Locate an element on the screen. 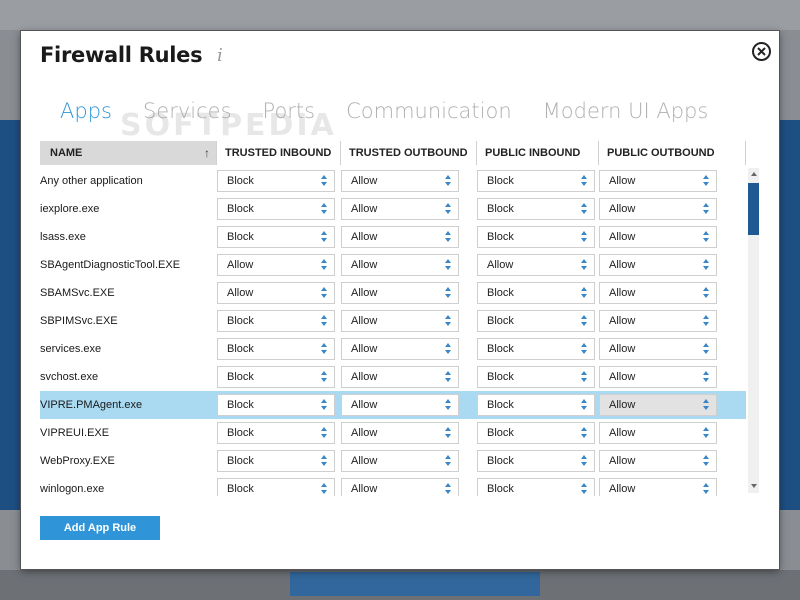  table-row: VIPRE.PMAgent.exe Block Allow Block Allow is located at coordinates (393, 405).